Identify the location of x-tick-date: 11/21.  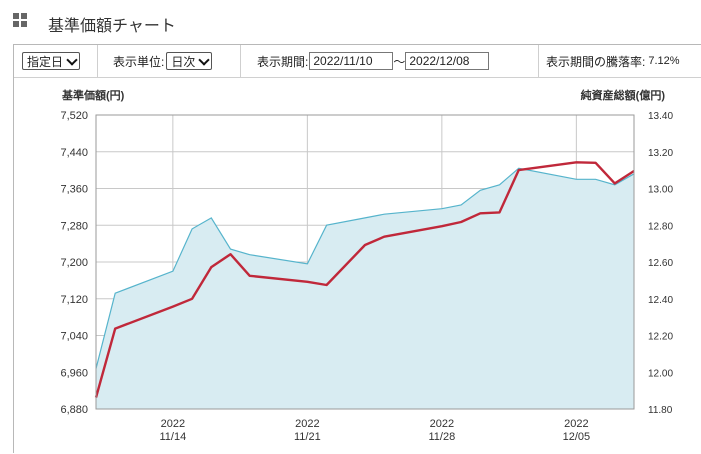
(307, 437).